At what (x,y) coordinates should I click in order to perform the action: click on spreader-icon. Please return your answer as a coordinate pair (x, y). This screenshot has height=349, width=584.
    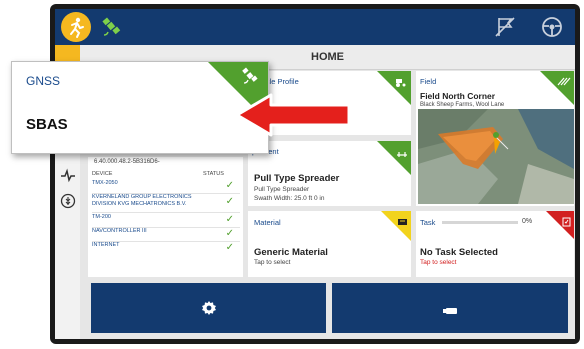
    Looking at the image, I should click on (402, 151).